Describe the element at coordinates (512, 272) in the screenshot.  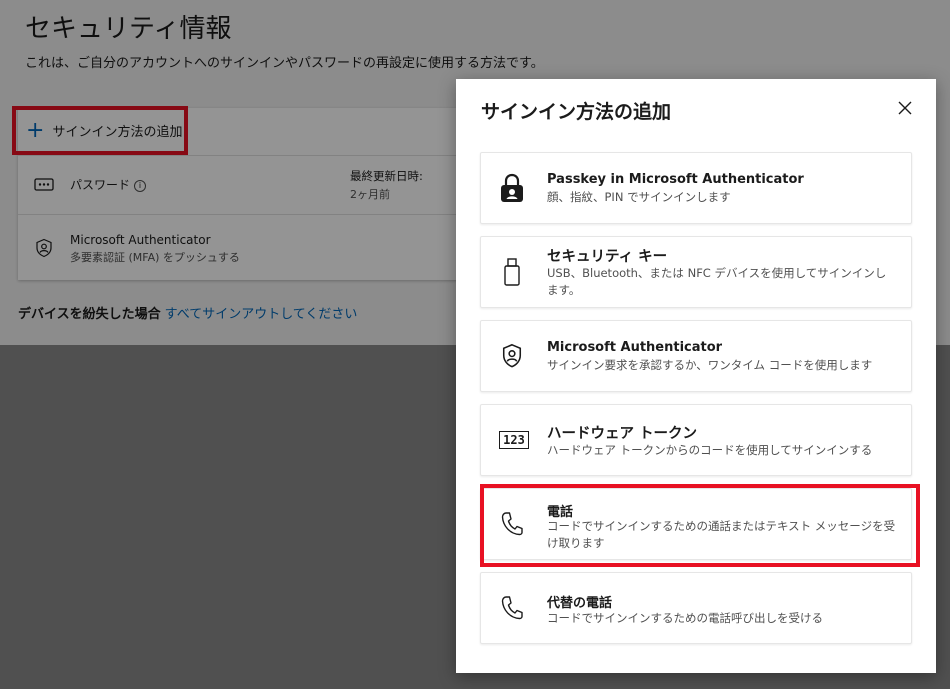
I see `usb-key-icon` at that location.